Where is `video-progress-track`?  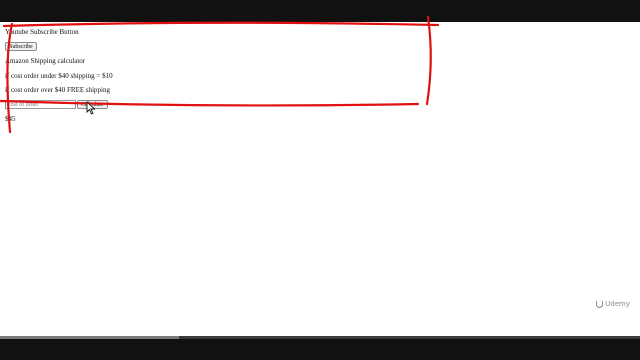 video-progress-track is located at coordinates (320, 337).